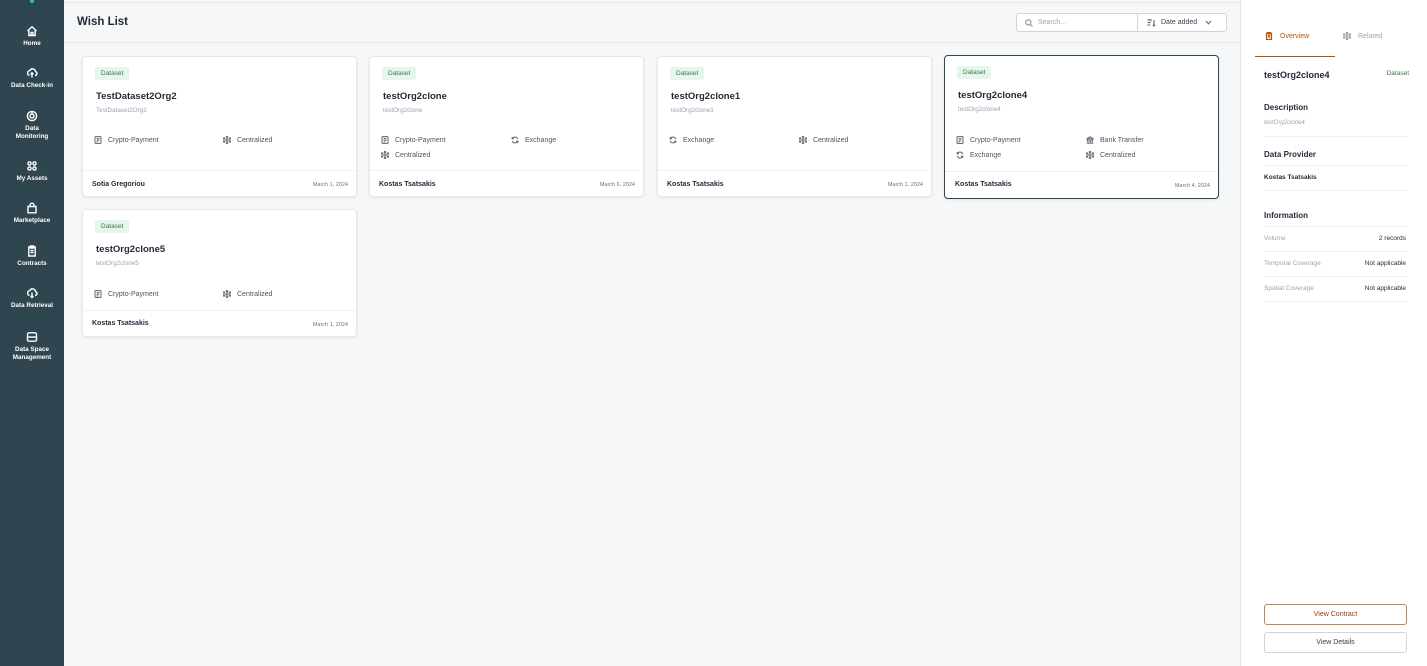 The height and width of the screenshot is (666, 1427). I want to click on card-title: TestDataset2Org2, so click(136, 96).